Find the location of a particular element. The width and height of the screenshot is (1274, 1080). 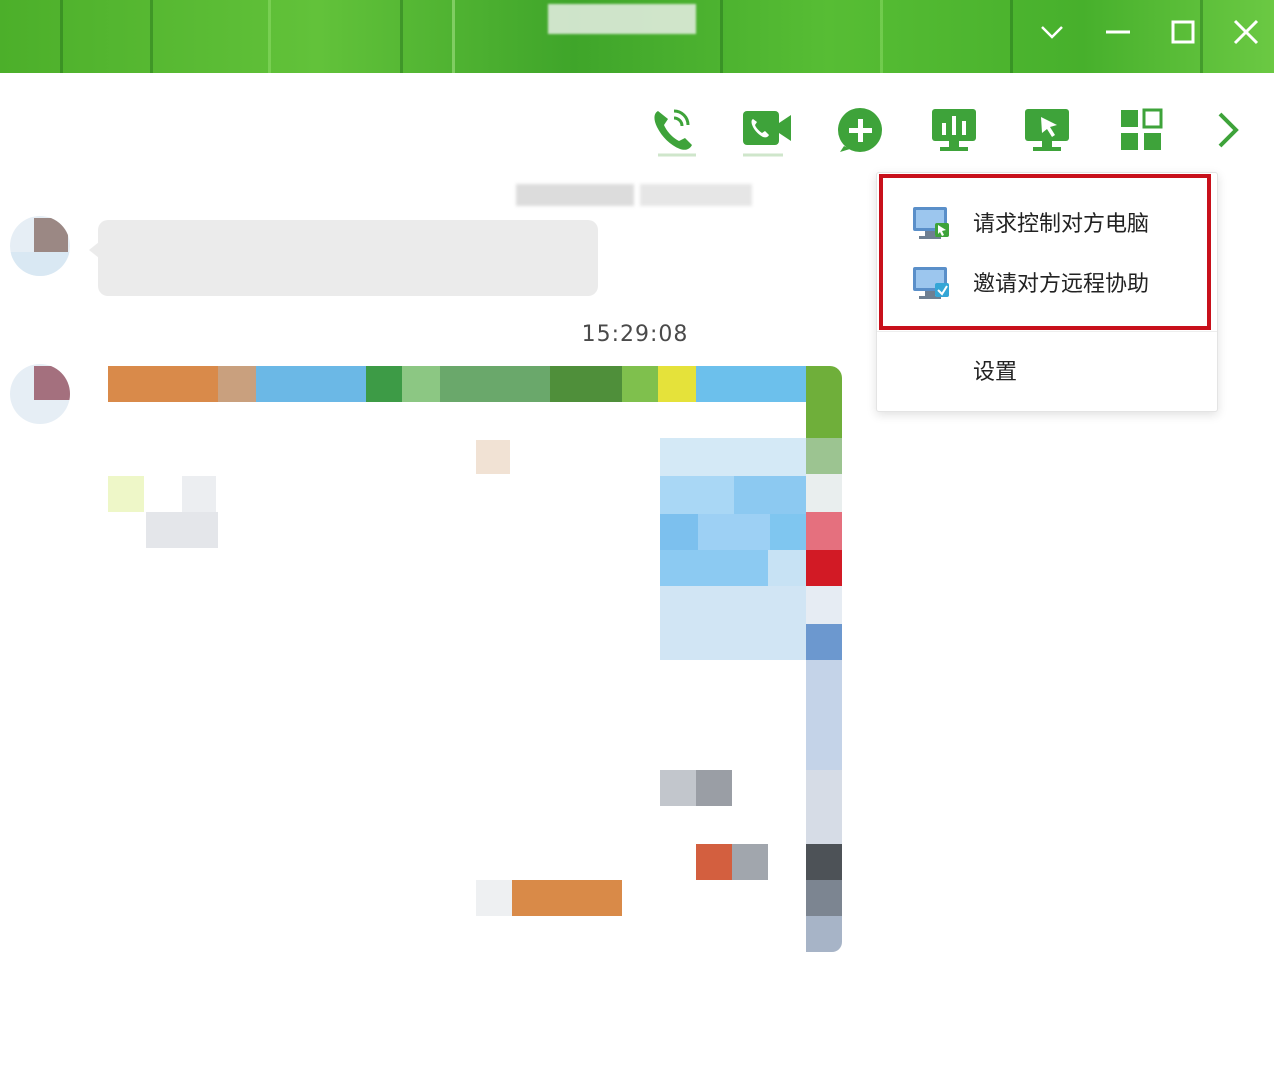

app-grid-icon is located at coordinates (1142, 129).